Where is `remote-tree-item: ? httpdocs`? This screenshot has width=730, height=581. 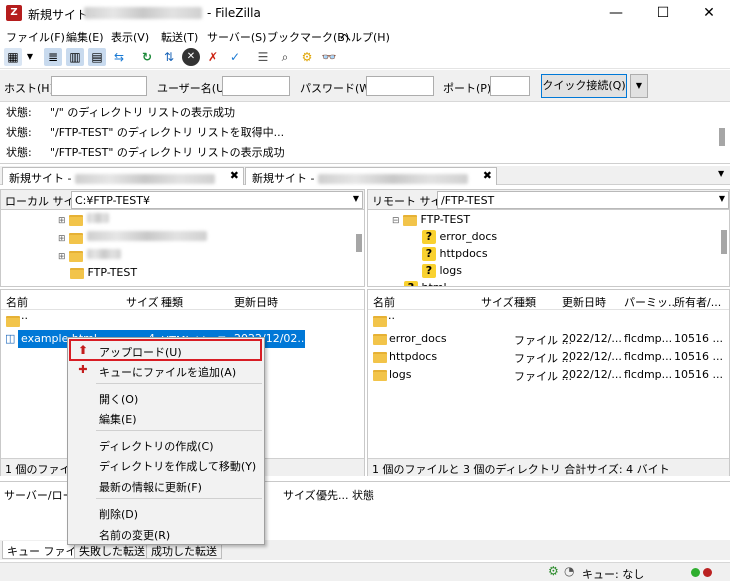 remote-tree-item: ? httpdocs is located at coordinates (455, 254).